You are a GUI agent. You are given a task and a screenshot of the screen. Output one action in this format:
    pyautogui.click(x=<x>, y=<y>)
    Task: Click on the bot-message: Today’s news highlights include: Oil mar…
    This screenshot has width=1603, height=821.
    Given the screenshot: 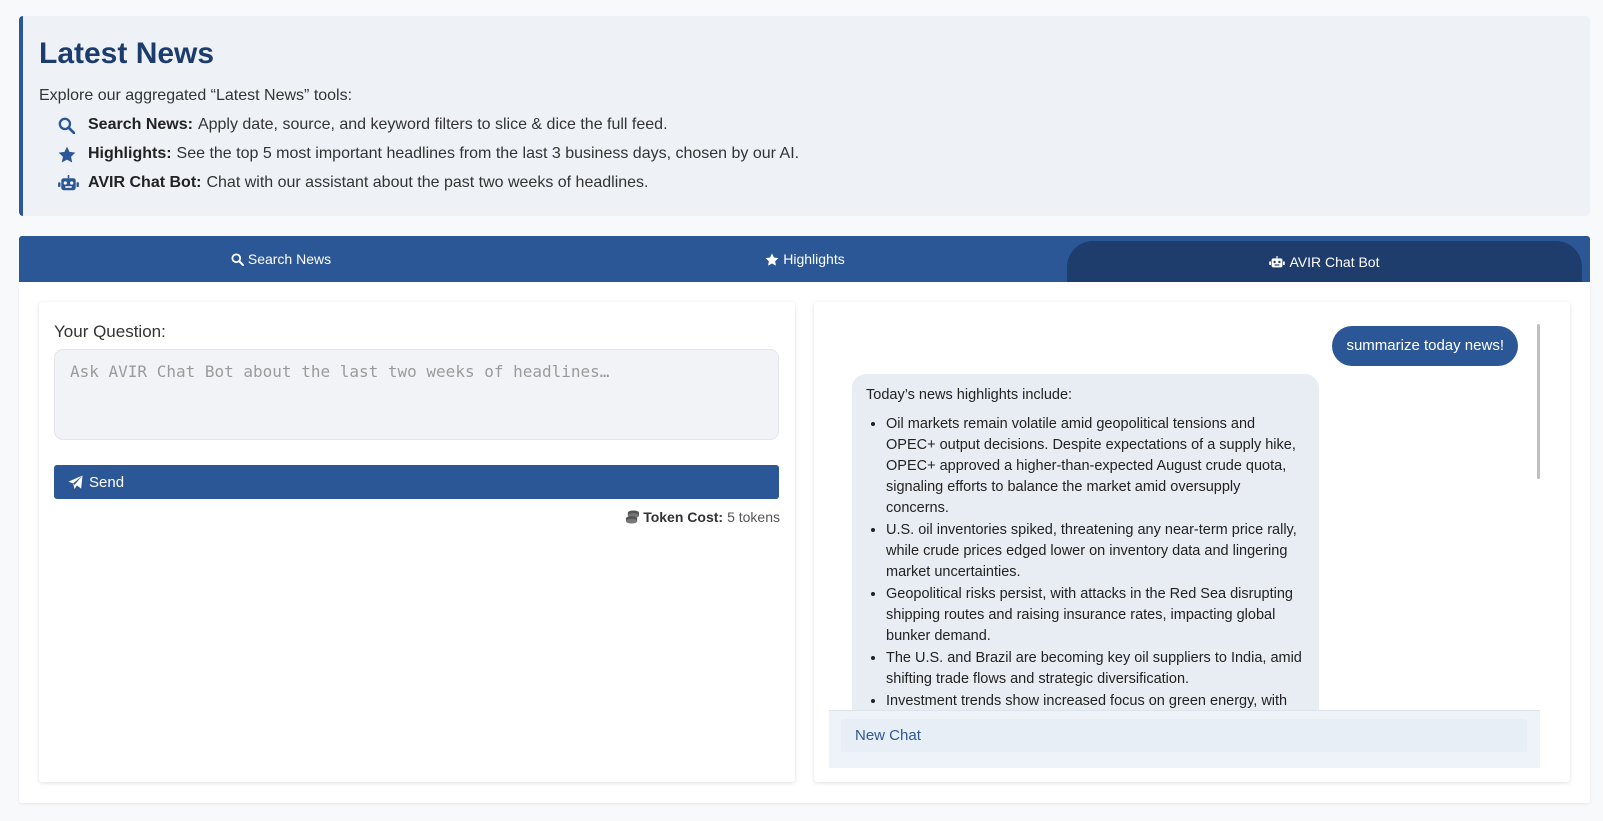 What is the action you would take?
    pyautogui.click(x=1085, y=542)
    